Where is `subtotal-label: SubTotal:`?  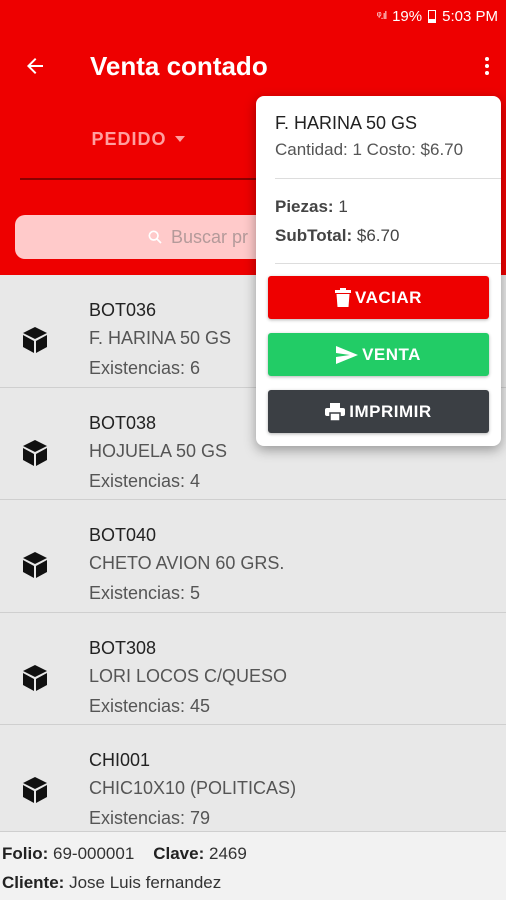 subtotal-label: SubTotal: is located at coordinates (314, 235).